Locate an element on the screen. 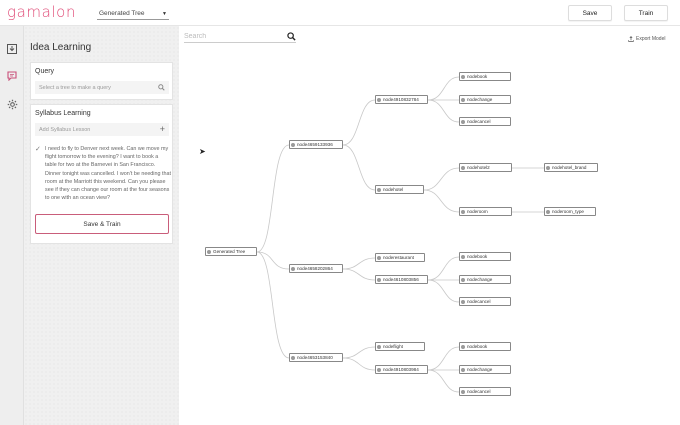 Image resolution: width=680 pixels, height=425 pixels. tree-node: node4659133936 is located at coordinates (316, 144).